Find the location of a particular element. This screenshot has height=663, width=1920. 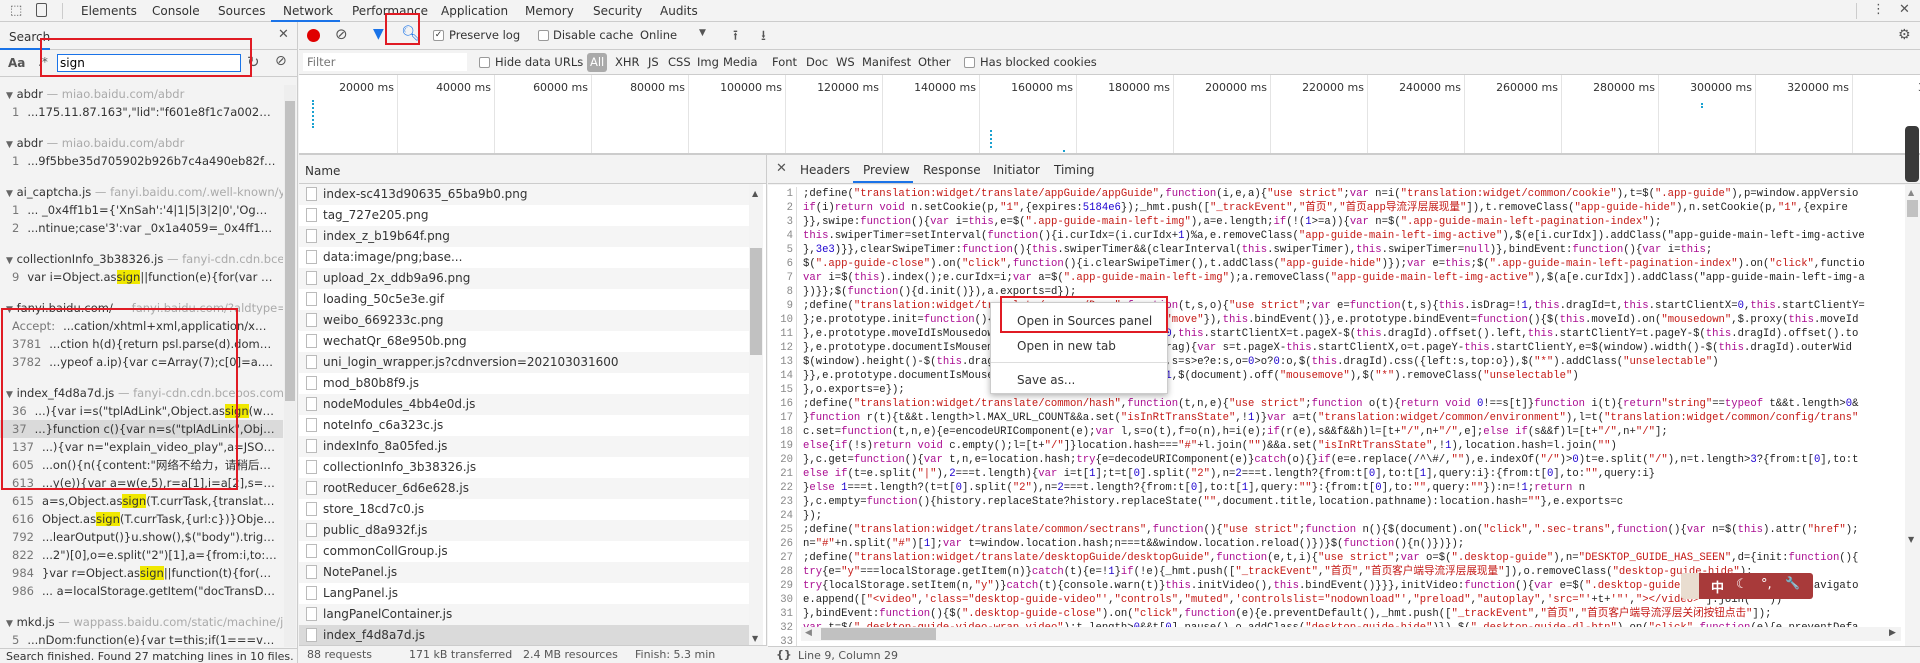

type-filter-doc: Doc is located at coordinates (817, 62).